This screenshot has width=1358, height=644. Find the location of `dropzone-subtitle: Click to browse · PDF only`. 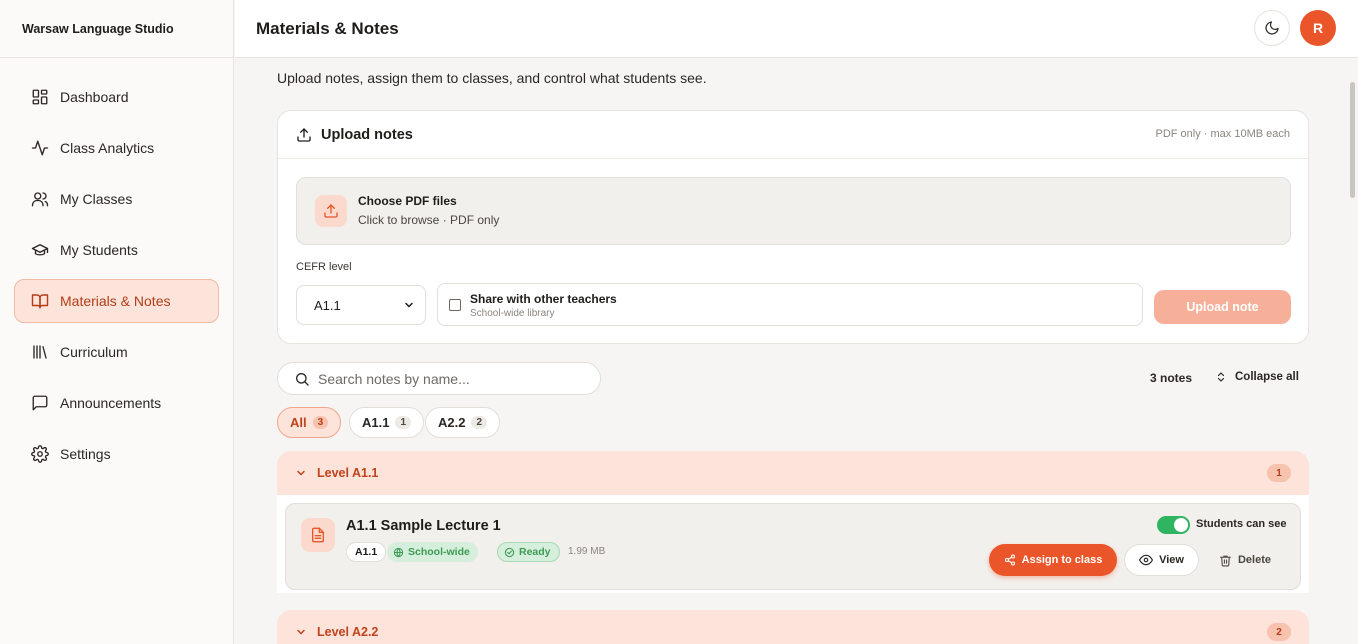

dropzone-subtitle: Click to browse · PDF only is located at coordinates (429, 220).